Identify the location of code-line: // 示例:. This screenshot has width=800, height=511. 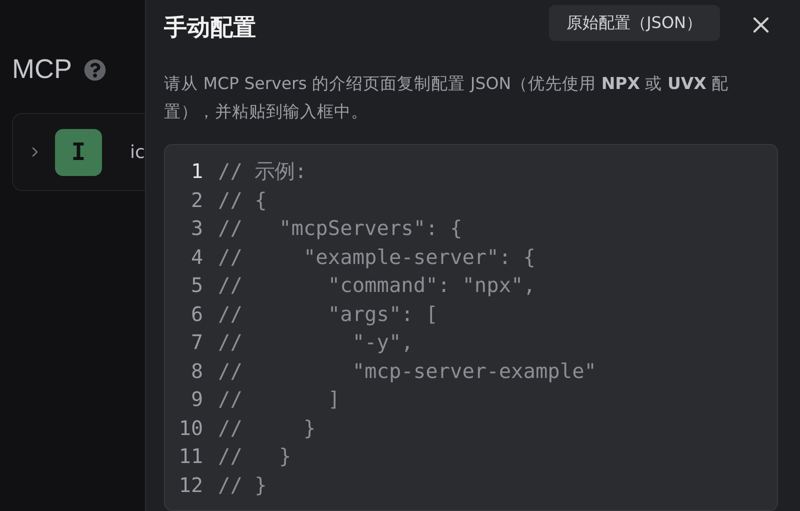
(262, 172).